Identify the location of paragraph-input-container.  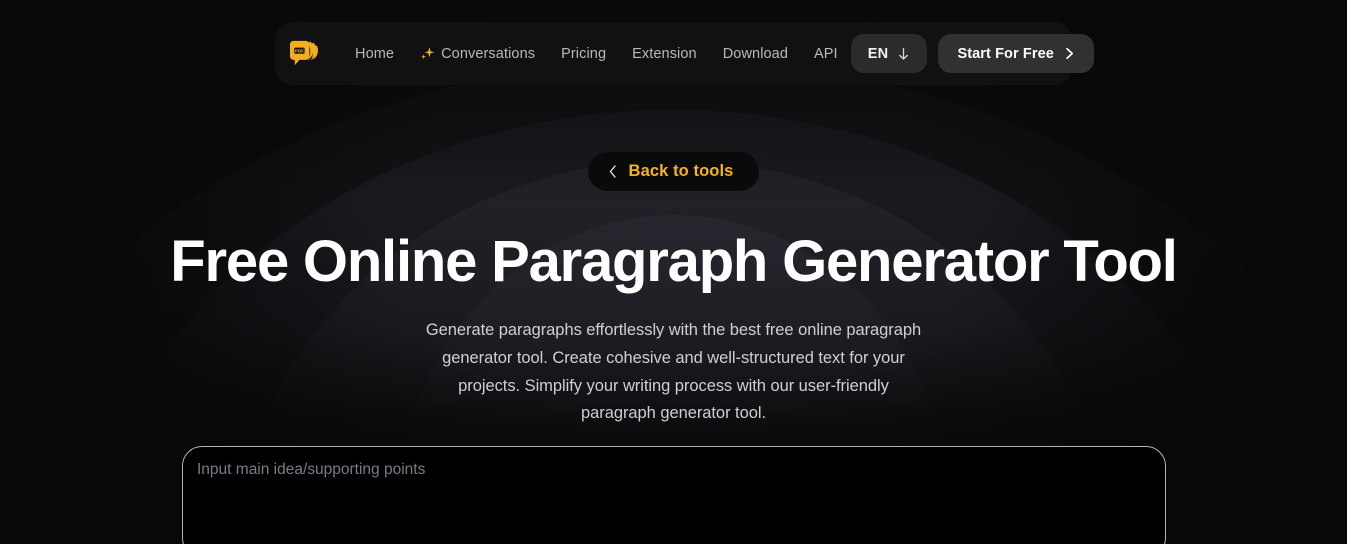
(674, 495).